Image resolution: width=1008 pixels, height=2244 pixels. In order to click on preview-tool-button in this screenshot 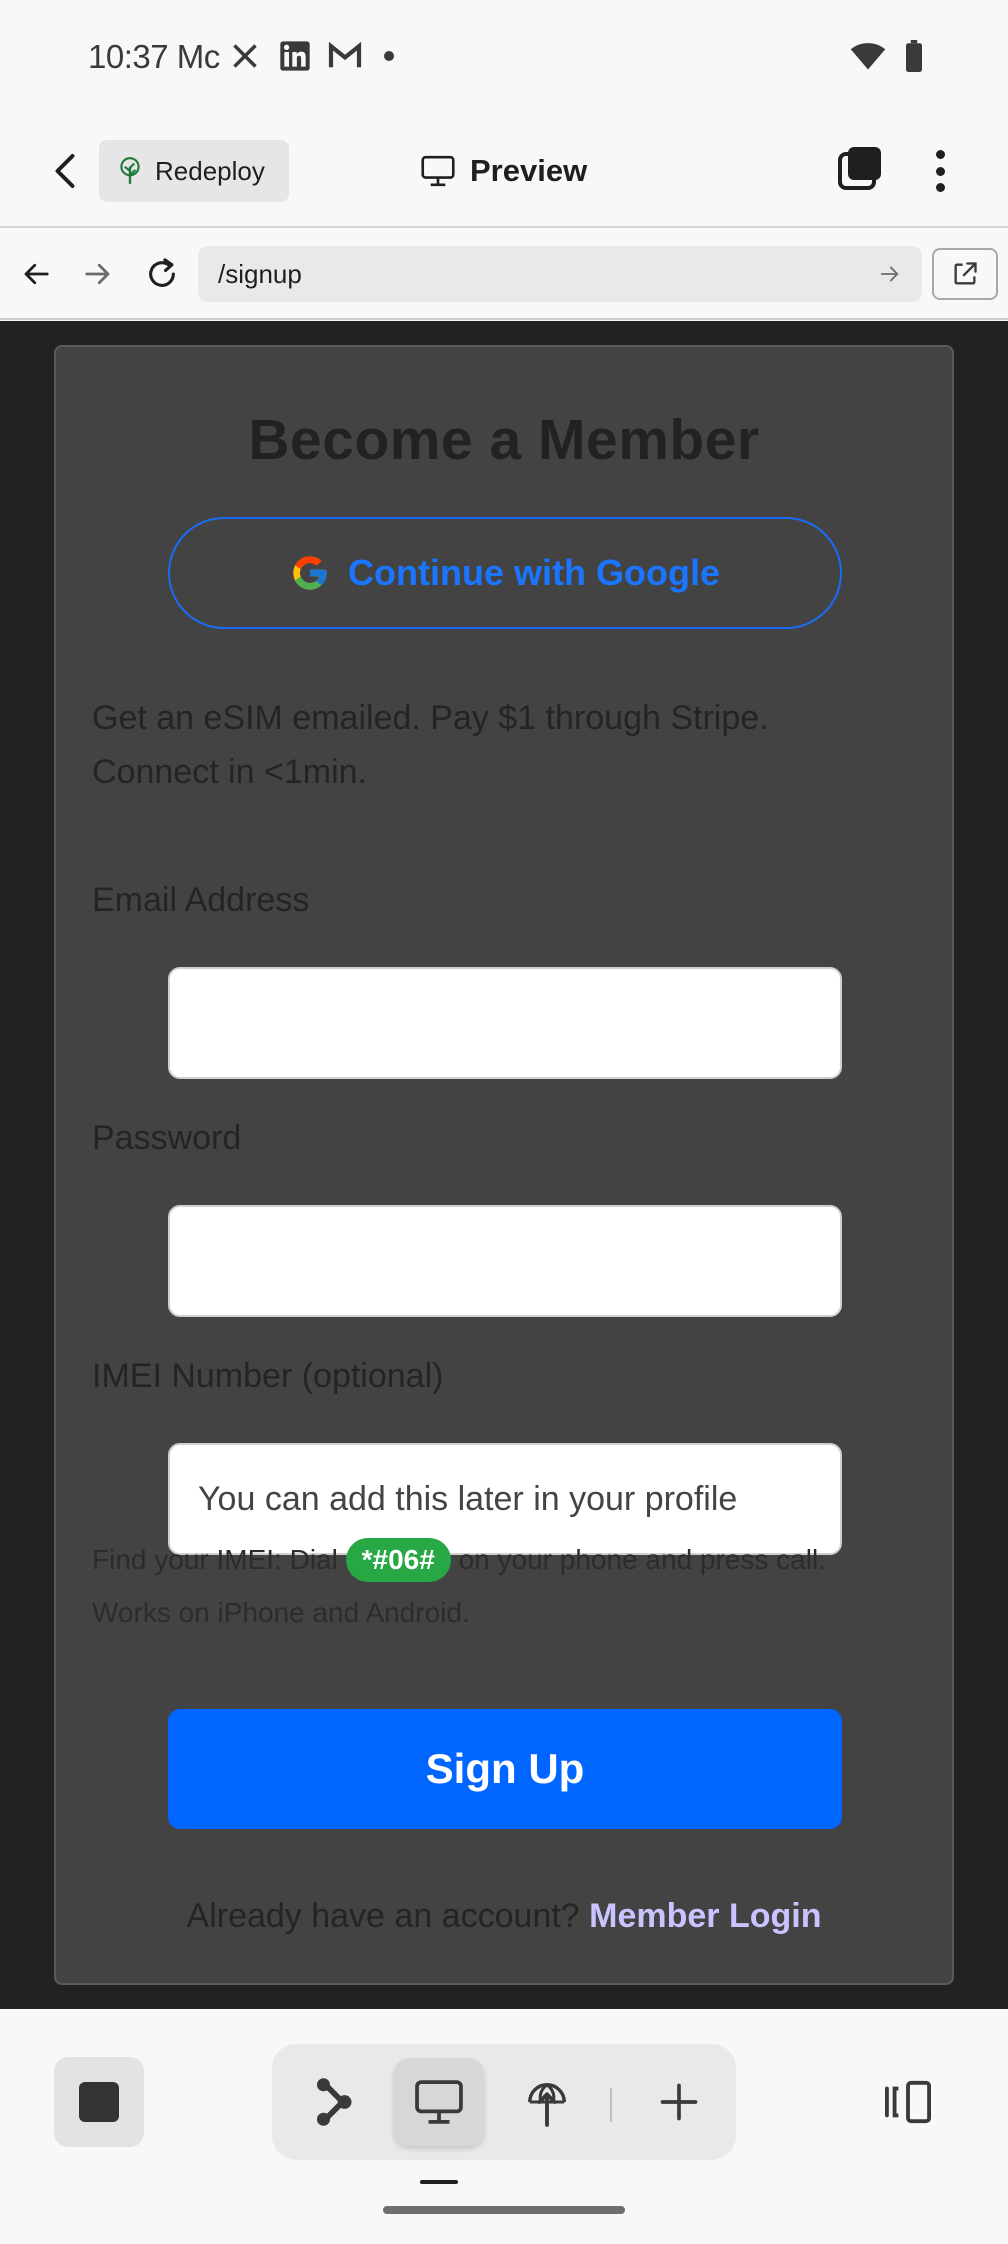, I will do `click(439, 2102)`.